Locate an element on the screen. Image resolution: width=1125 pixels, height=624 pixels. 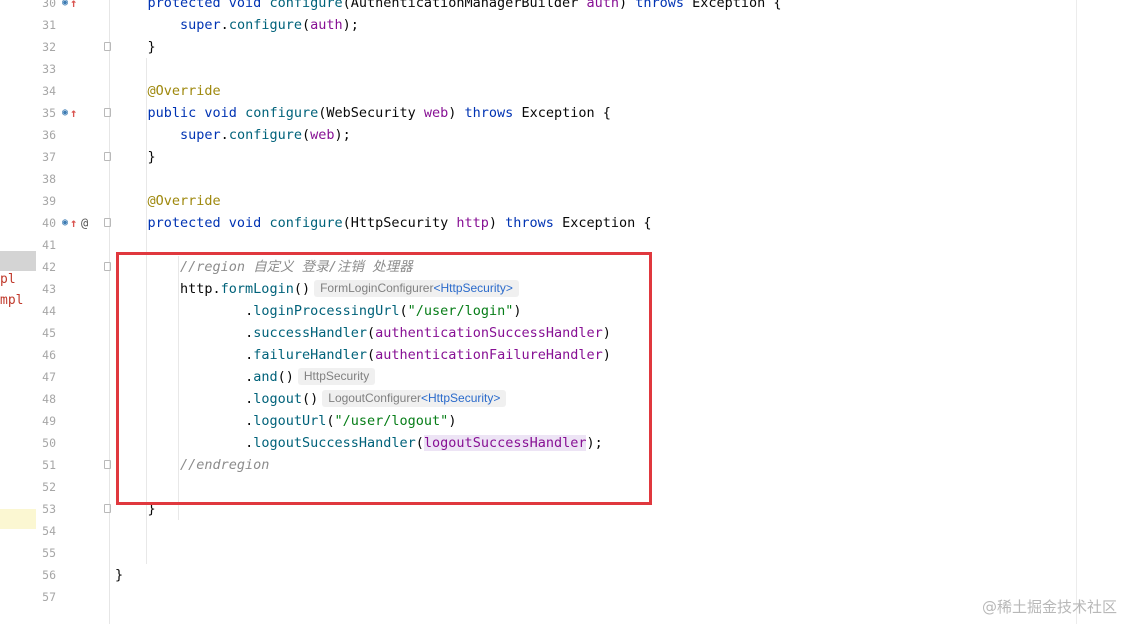
project-panel-edge: pl mpl is located at coordinates (18, 312).